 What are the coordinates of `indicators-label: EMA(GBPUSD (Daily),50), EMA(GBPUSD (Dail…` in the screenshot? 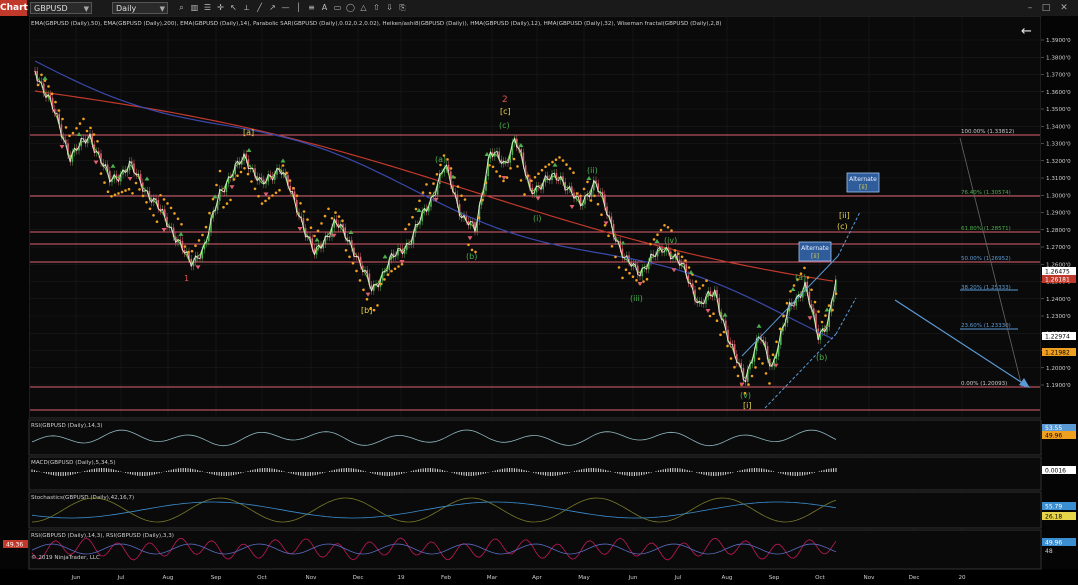 It's located at (376, 24).